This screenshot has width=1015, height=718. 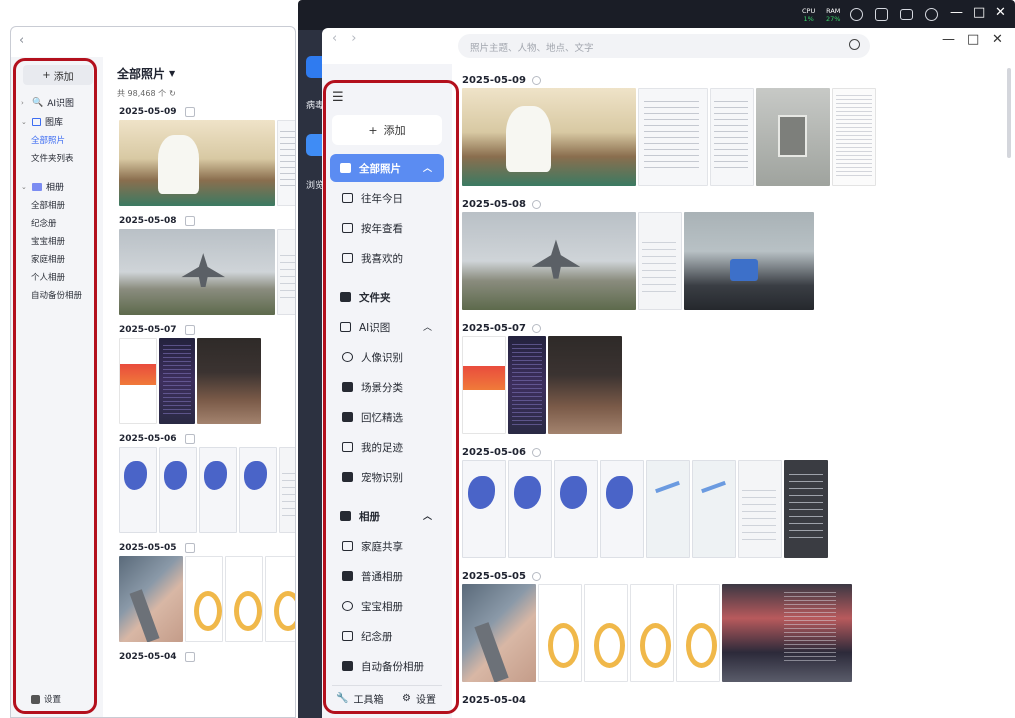 What do you see at coordinates (57, 121) in the screenshot?
I see `sidebar-section-gallery: ⌄ 图库` at bounding box center [57, 121].